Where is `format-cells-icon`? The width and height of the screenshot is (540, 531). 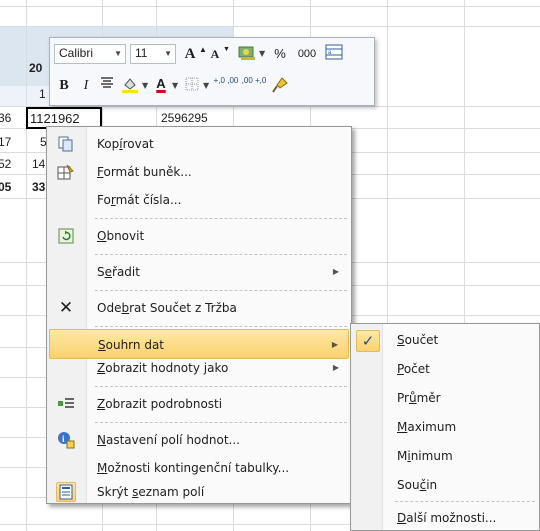 format-cells-icon is located at coordinates (66, 172).